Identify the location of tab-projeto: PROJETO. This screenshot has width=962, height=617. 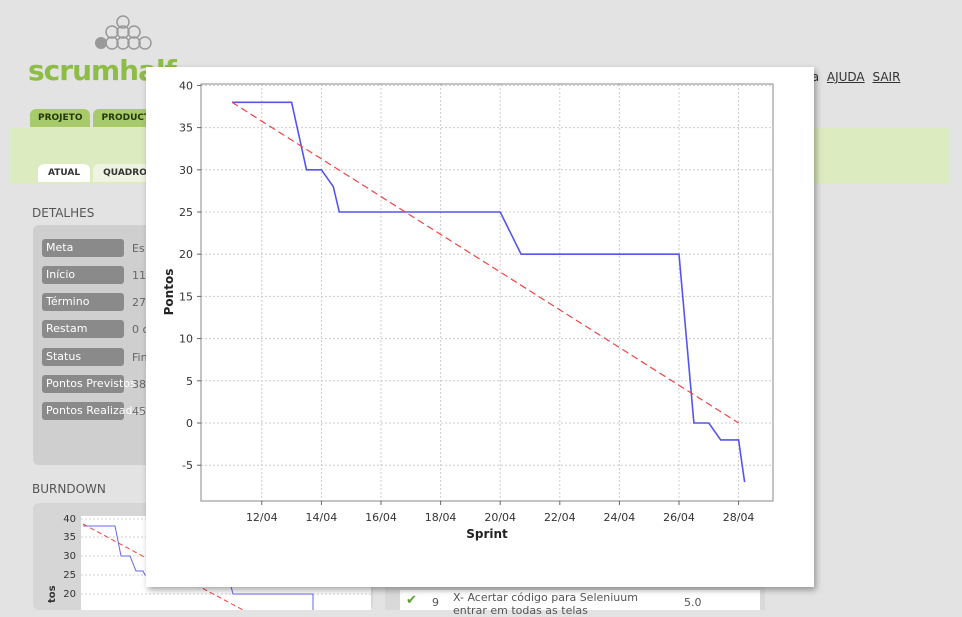
(60, 118).